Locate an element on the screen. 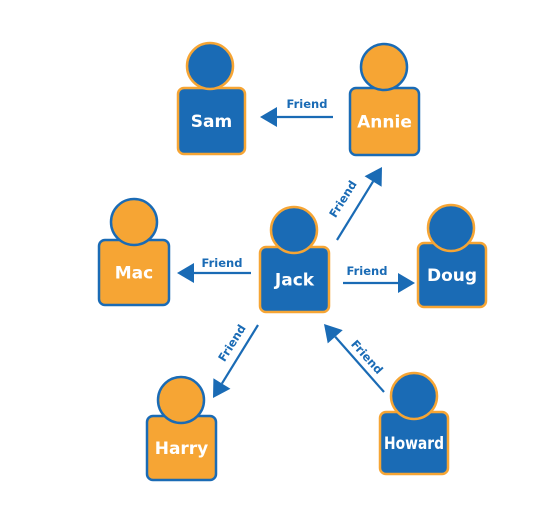 Image resolution: width=560 pixels, height=514 pixels. edge-jack-to-mac: Friend is located at coordinates (214, 269).